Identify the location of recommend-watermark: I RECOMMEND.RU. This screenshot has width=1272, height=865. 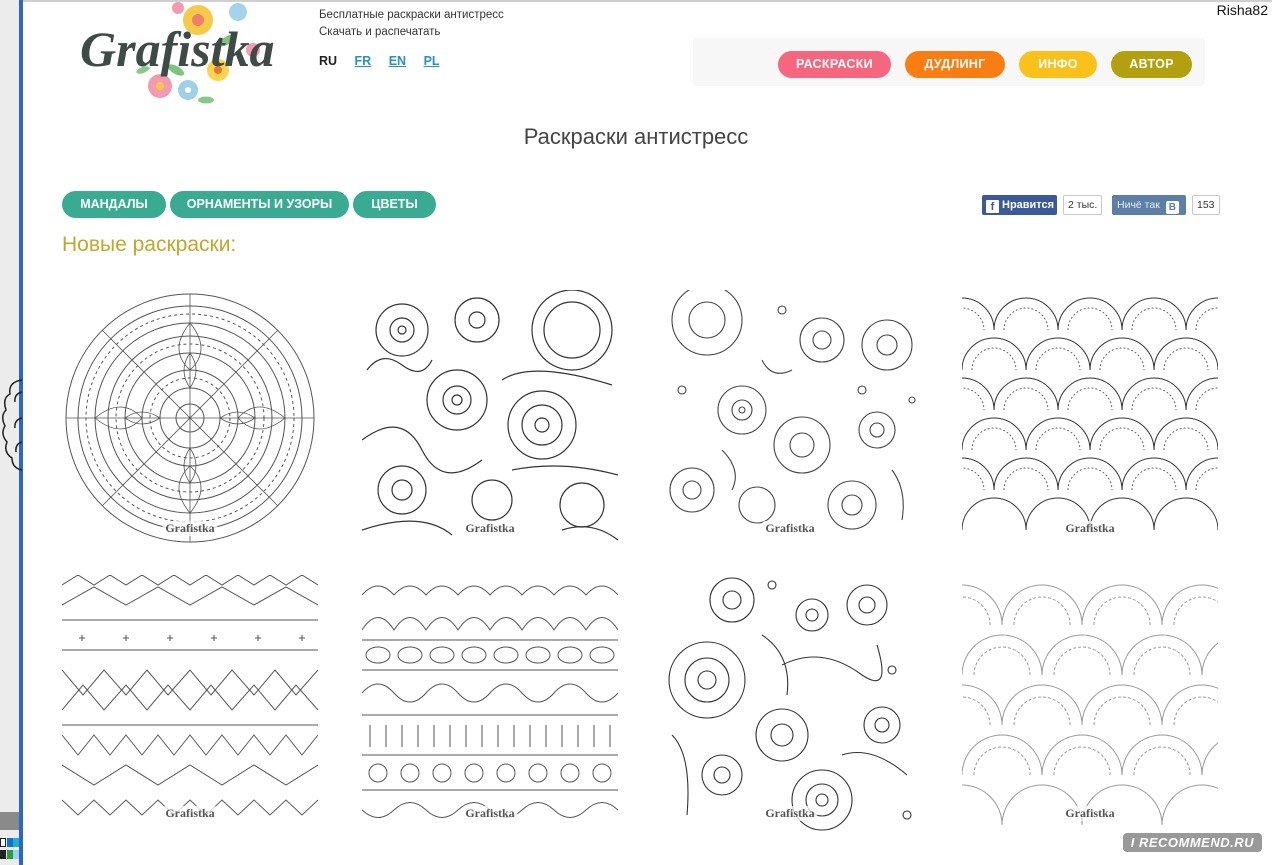
(1192, 842).